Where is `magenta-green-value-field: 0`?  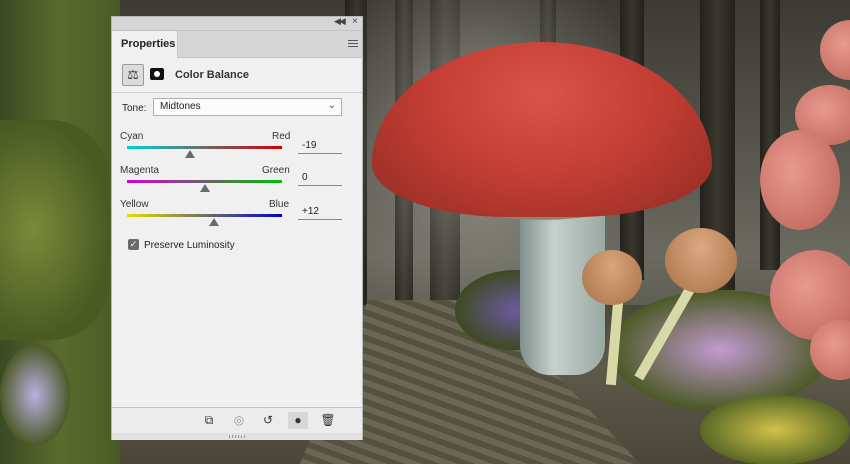
magenta-green-value-field: 0 is located at coordinates (320, 178).